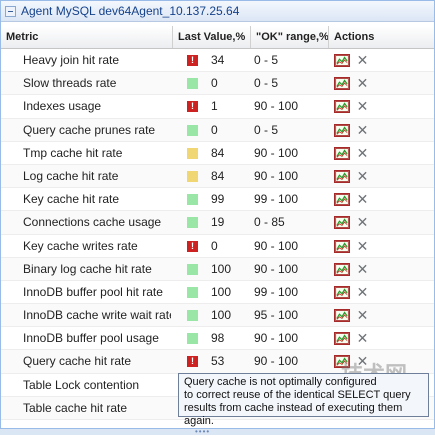 The image size is (435, 436). I want to click on metric-name: Key cache hit rate, so click(71, 199).